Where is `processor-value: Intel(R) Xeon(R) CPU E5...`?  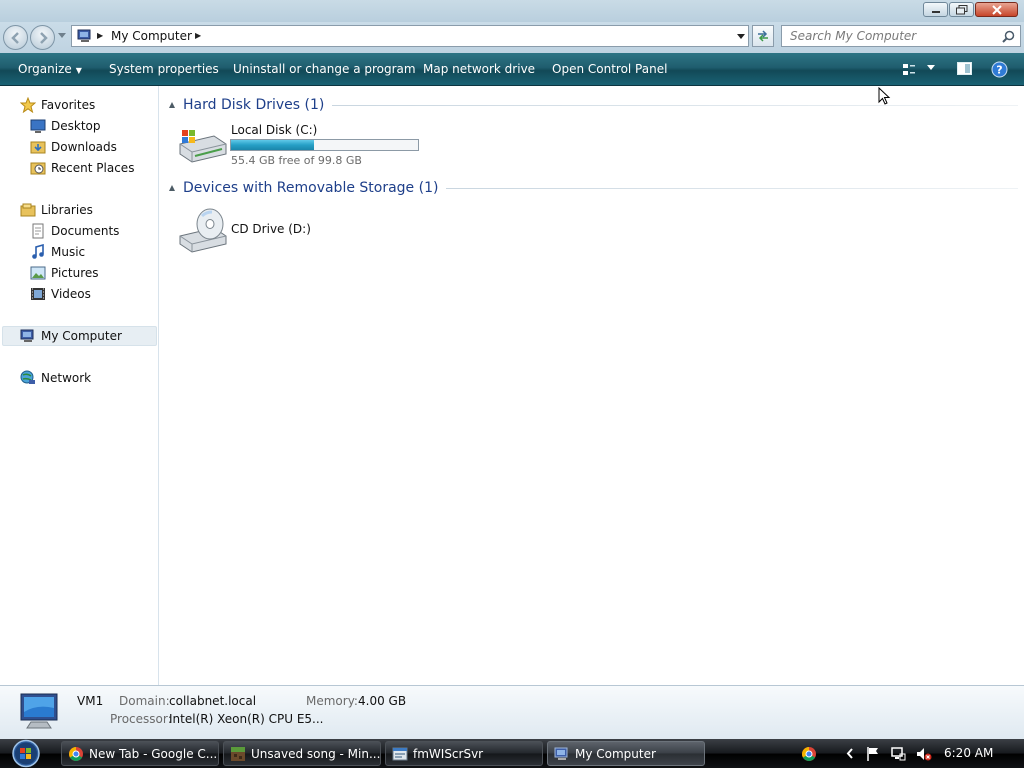
processor-value: Intel(R) Xeon(R) CPU E5... is located at coordinates (246, 719).